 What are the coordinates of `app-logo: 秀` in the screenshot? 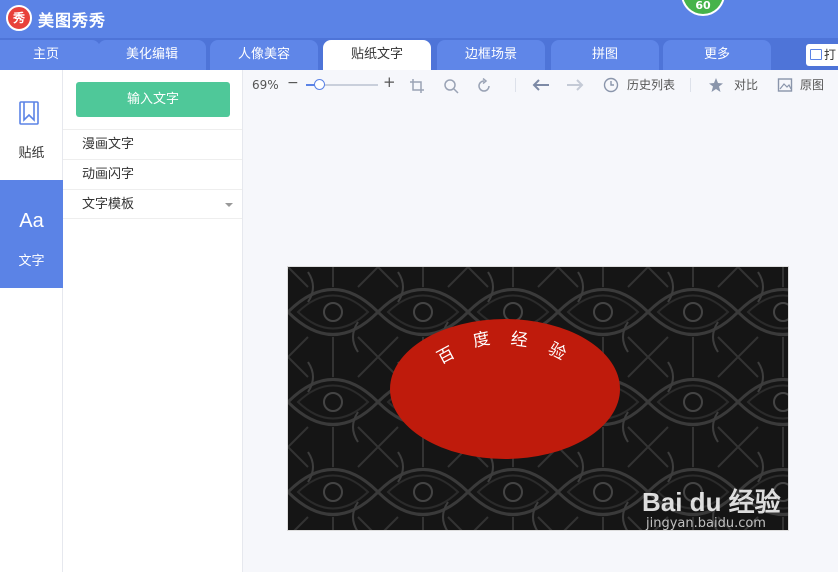 It's located at (19, 18).